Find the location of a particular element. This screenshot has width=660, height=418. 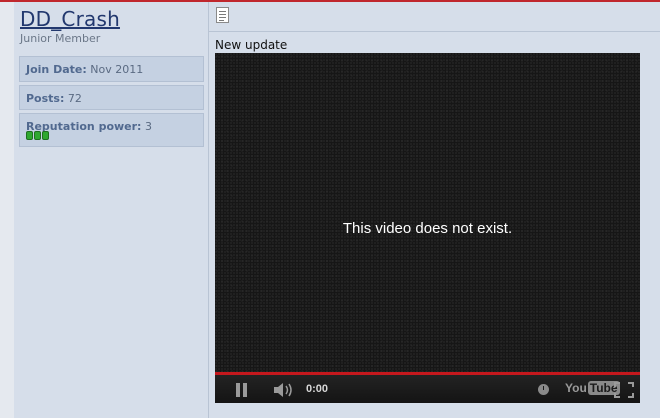

watch-later-icon is located at coordinates (543, 389).